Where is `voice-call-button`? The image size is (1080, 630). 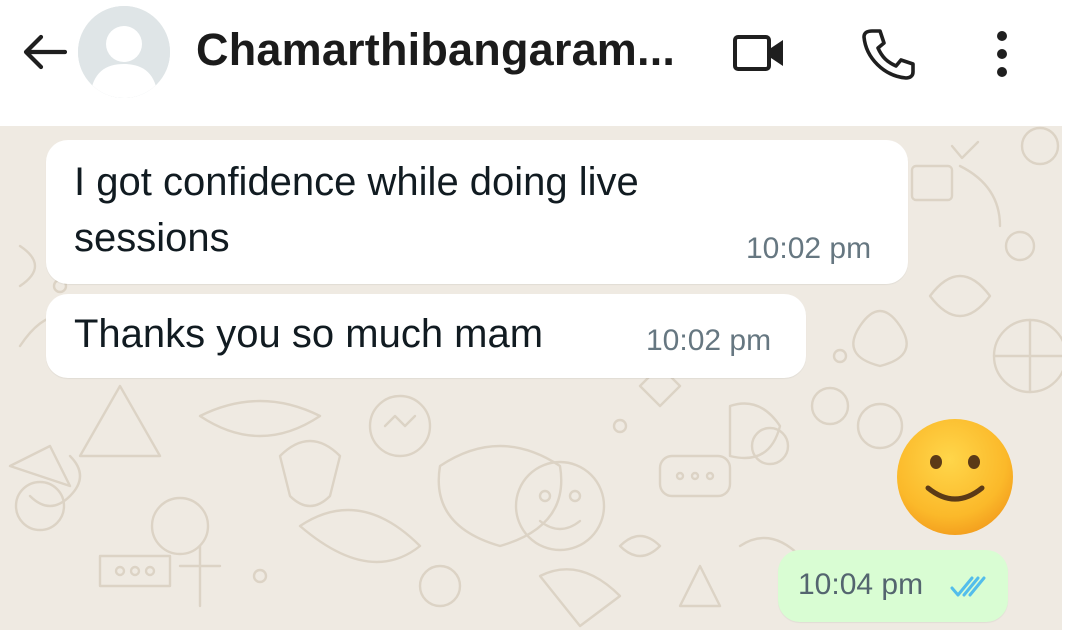
voice-call-button is located at coordinates (888, 53).